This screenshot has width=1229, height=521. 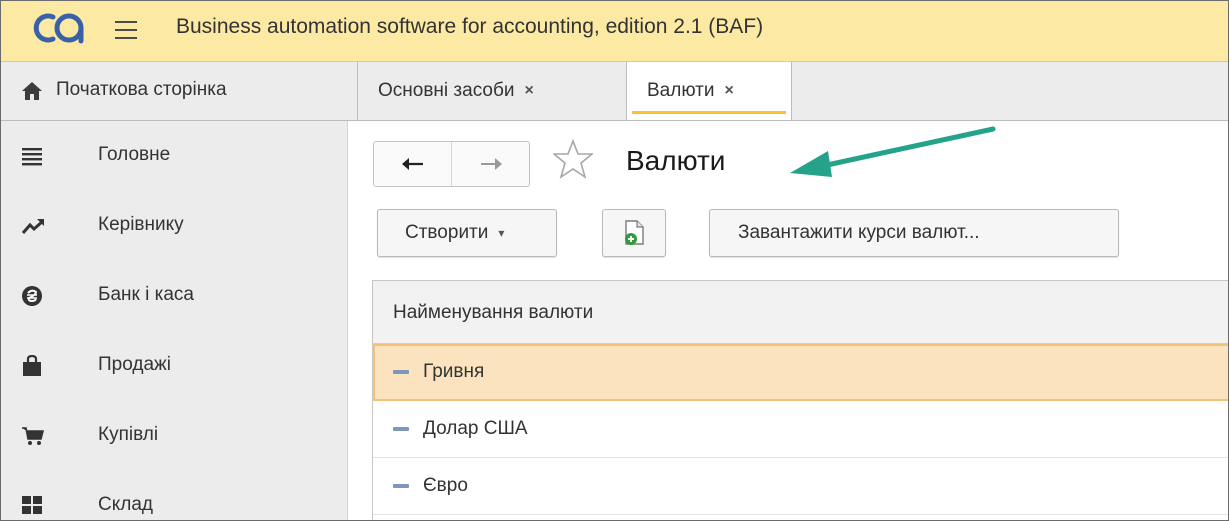 I want to click on currency-name: Гривня, so click(x=454, y=371).